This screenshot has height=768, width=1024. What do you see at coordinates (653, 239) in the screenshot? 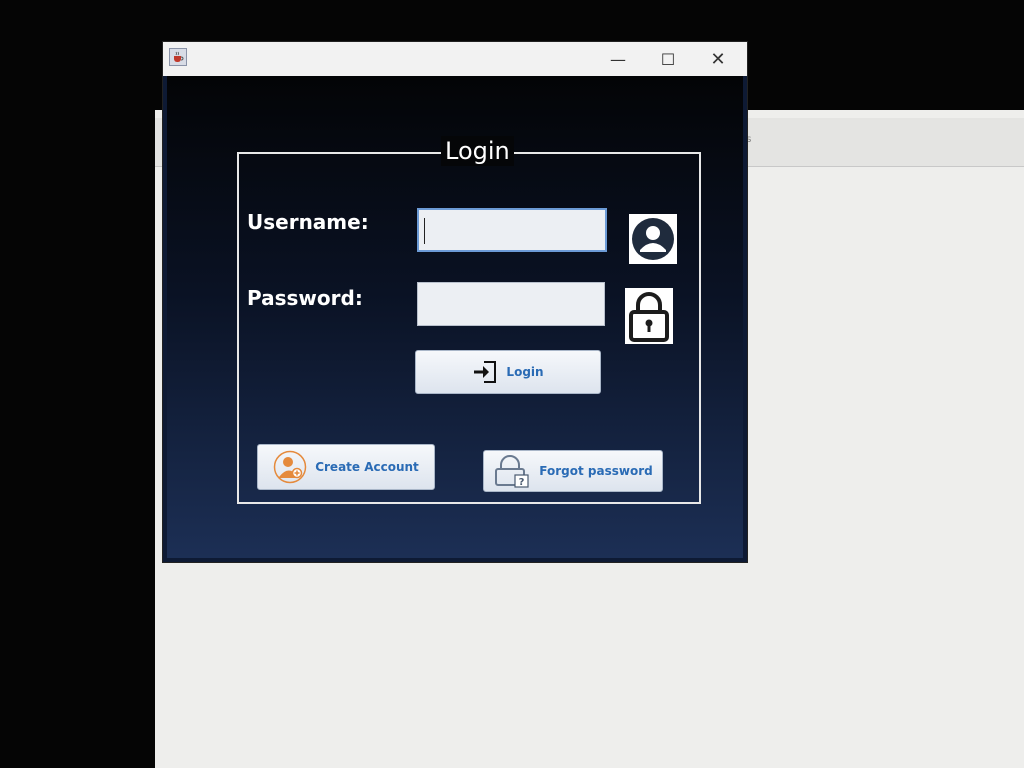
I see `user-avatar-icon` at bounding box center [653, 239].